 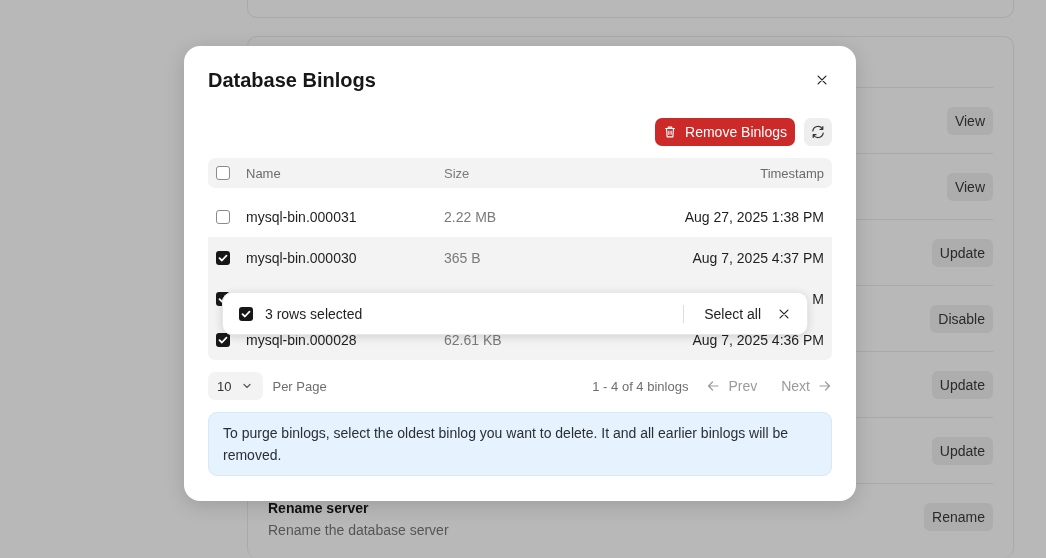 I want to click on page-range: 1 - 4 of 4 binlogs, so click(x=640, y=386).